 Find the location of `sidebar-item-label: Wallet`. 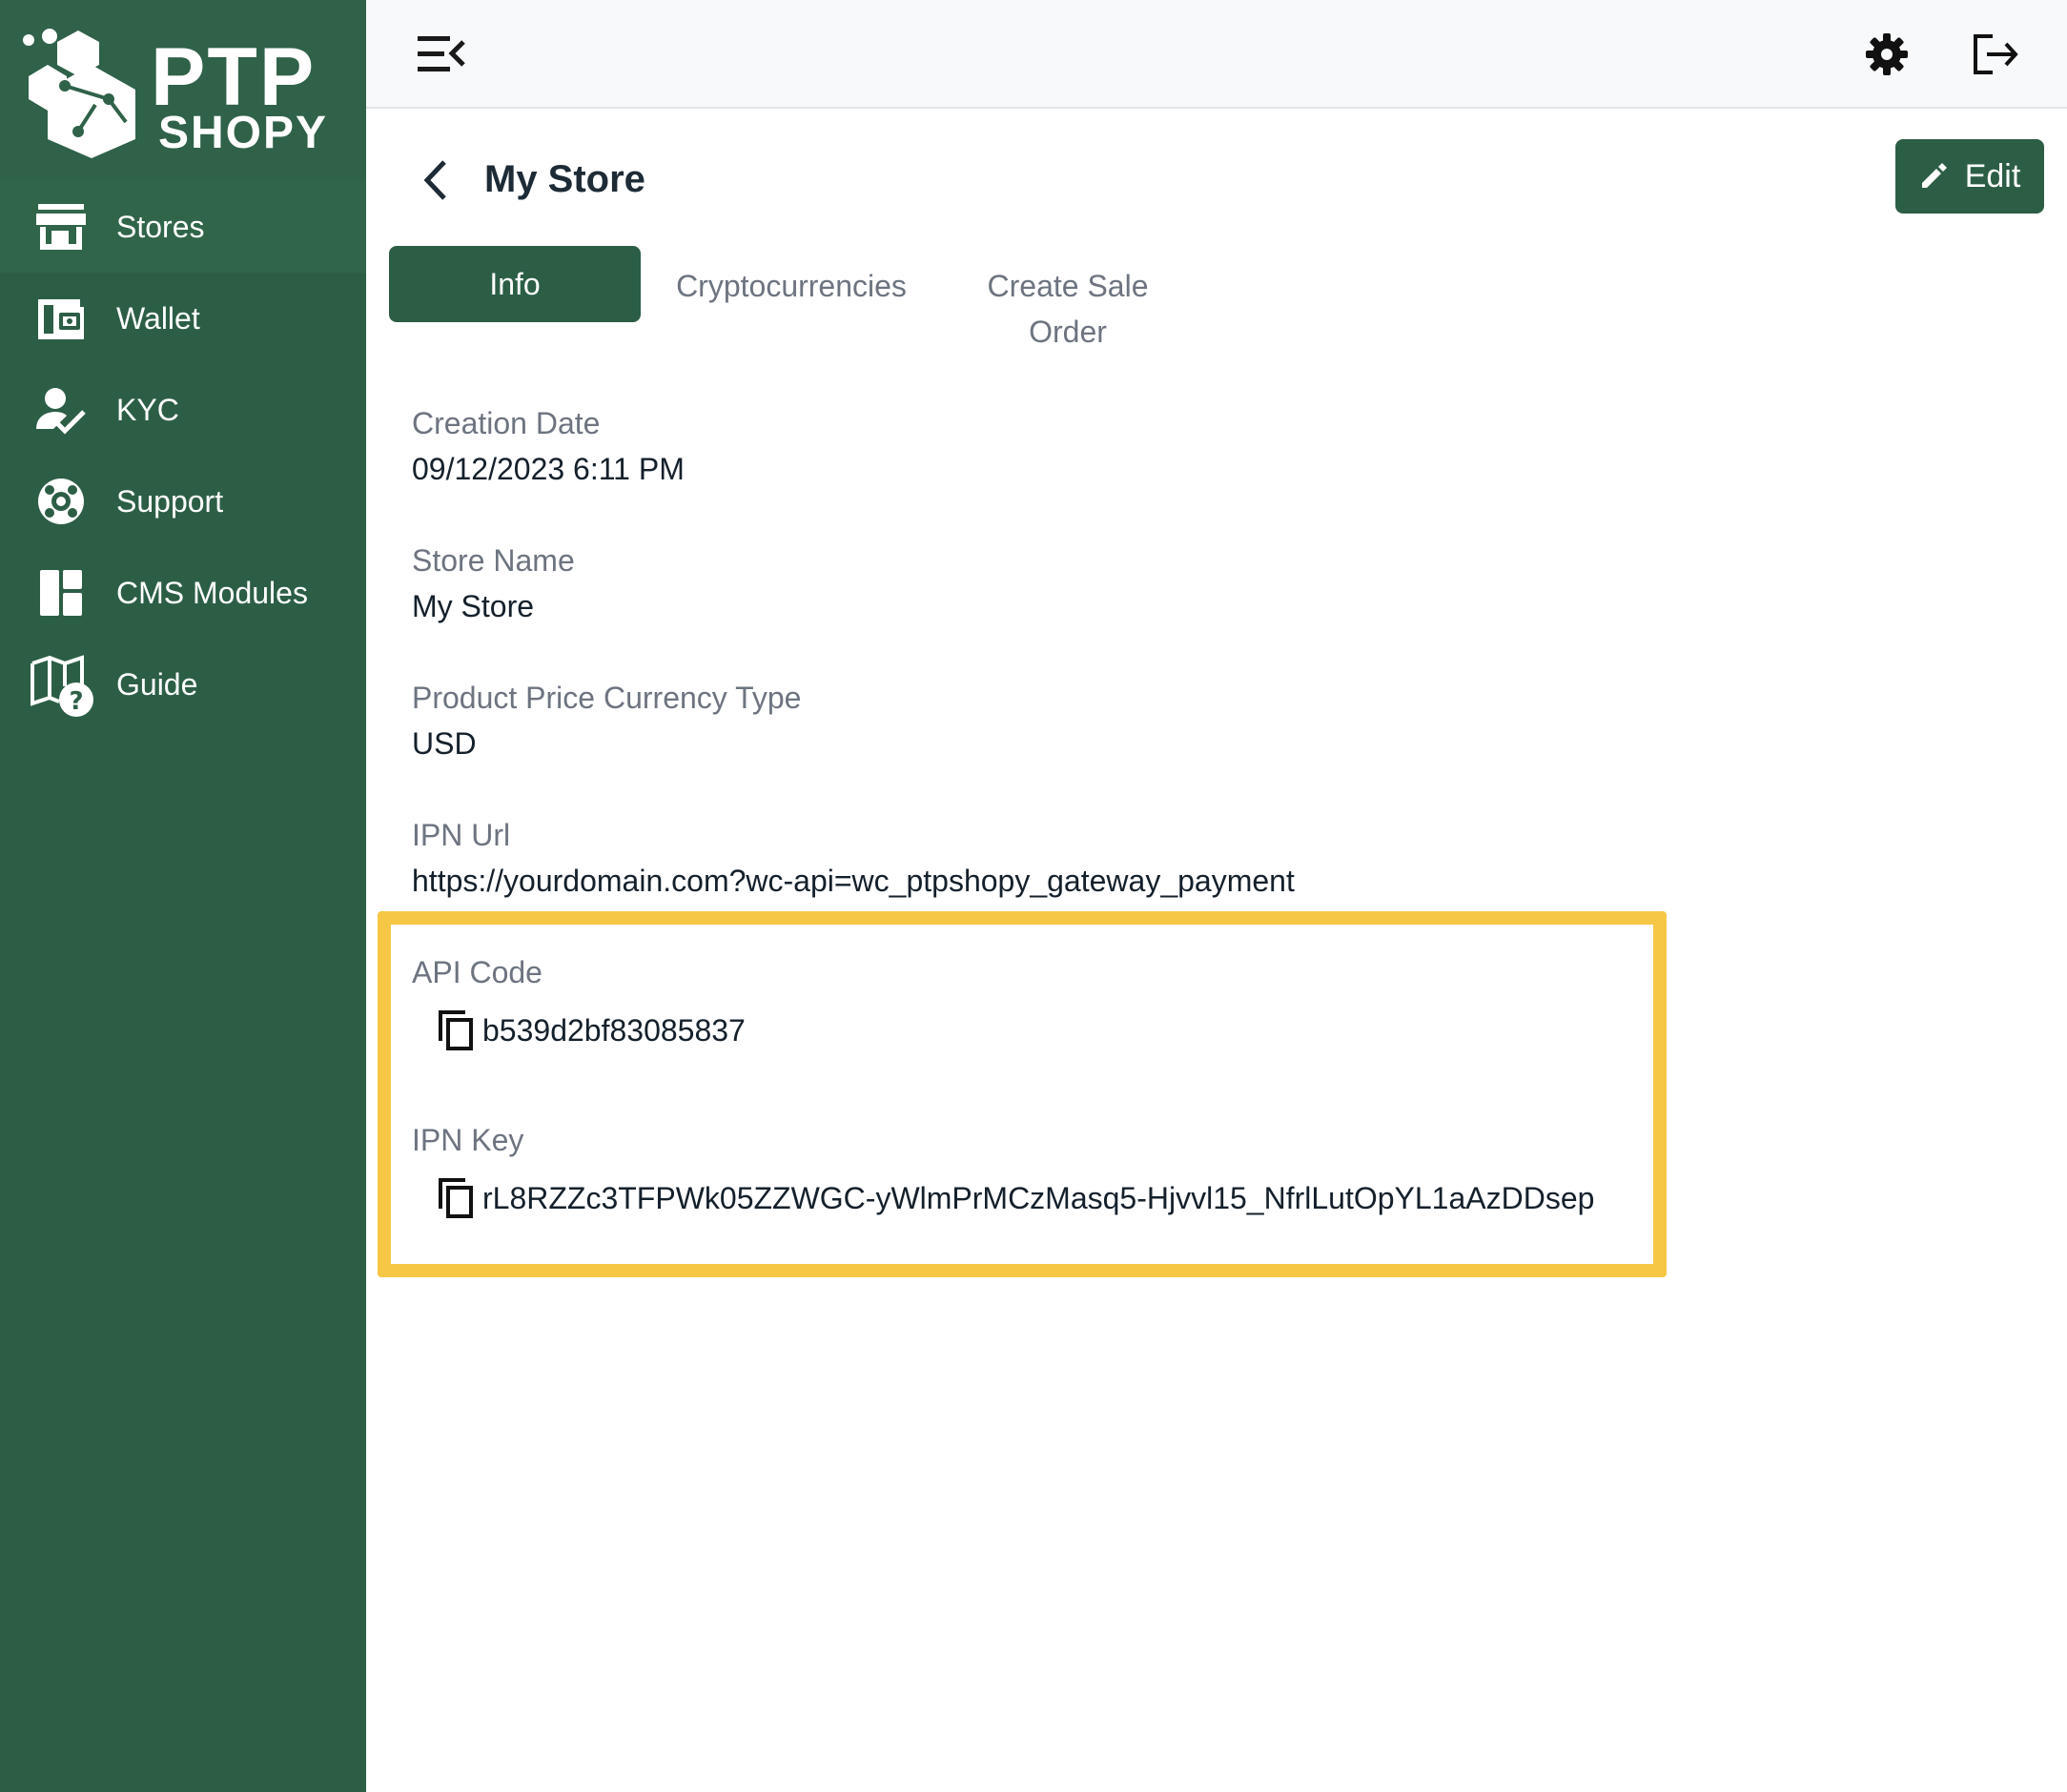

sidebar-item-label: Wallet is located at coordinates (158, 318).